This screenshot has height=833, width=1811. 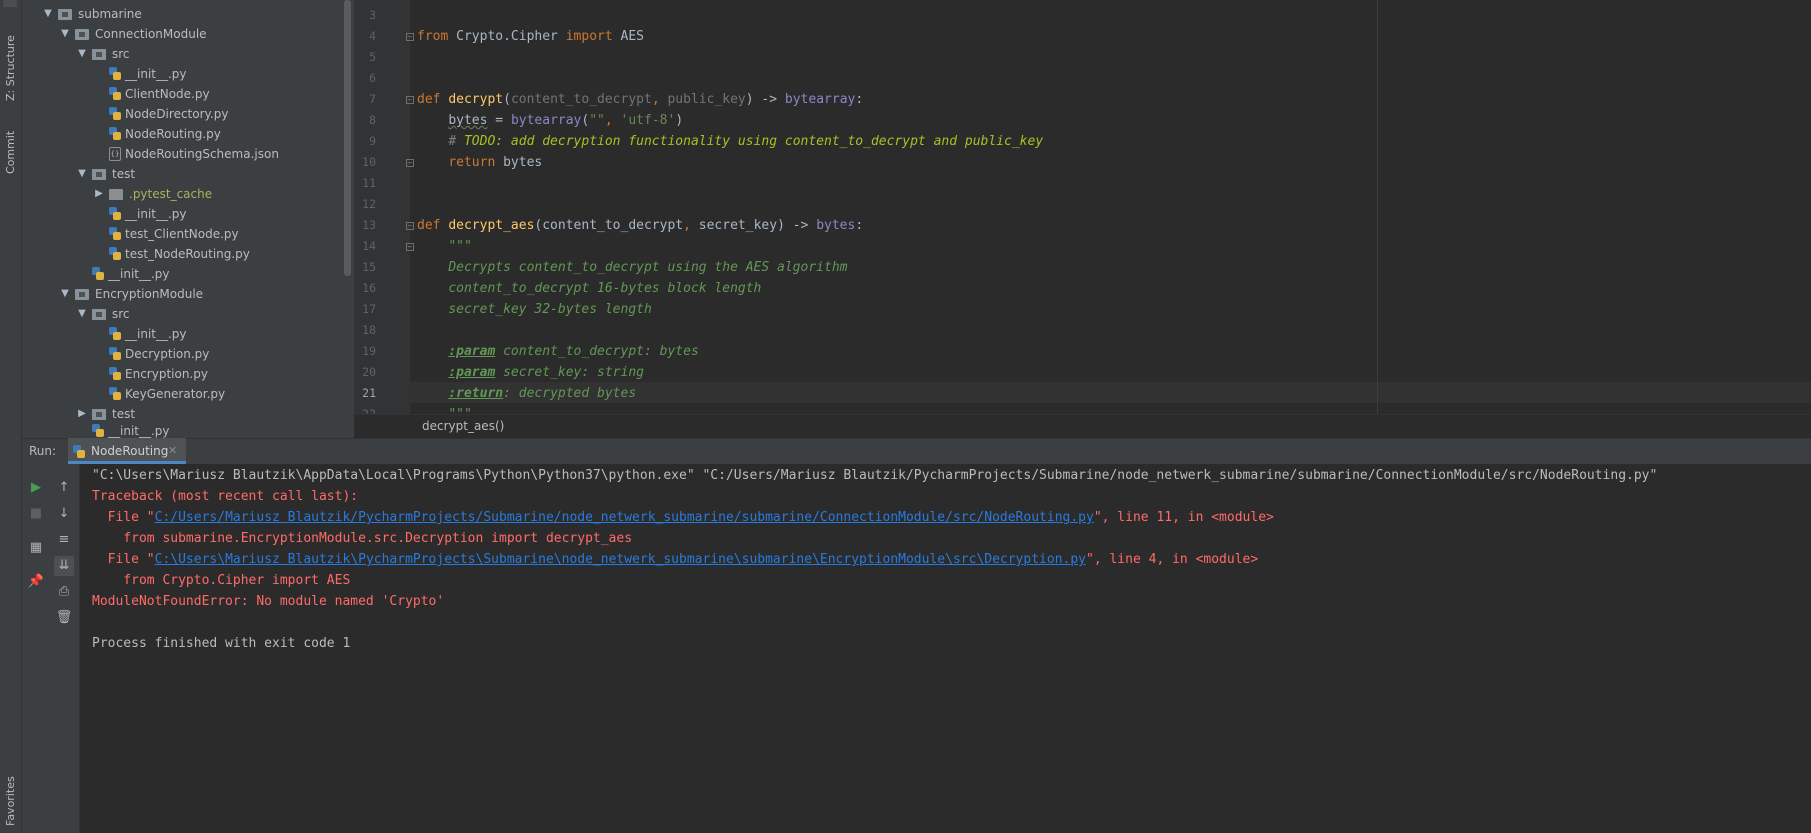 I want to click on code-line-22: """, so click(x=444, y=409).